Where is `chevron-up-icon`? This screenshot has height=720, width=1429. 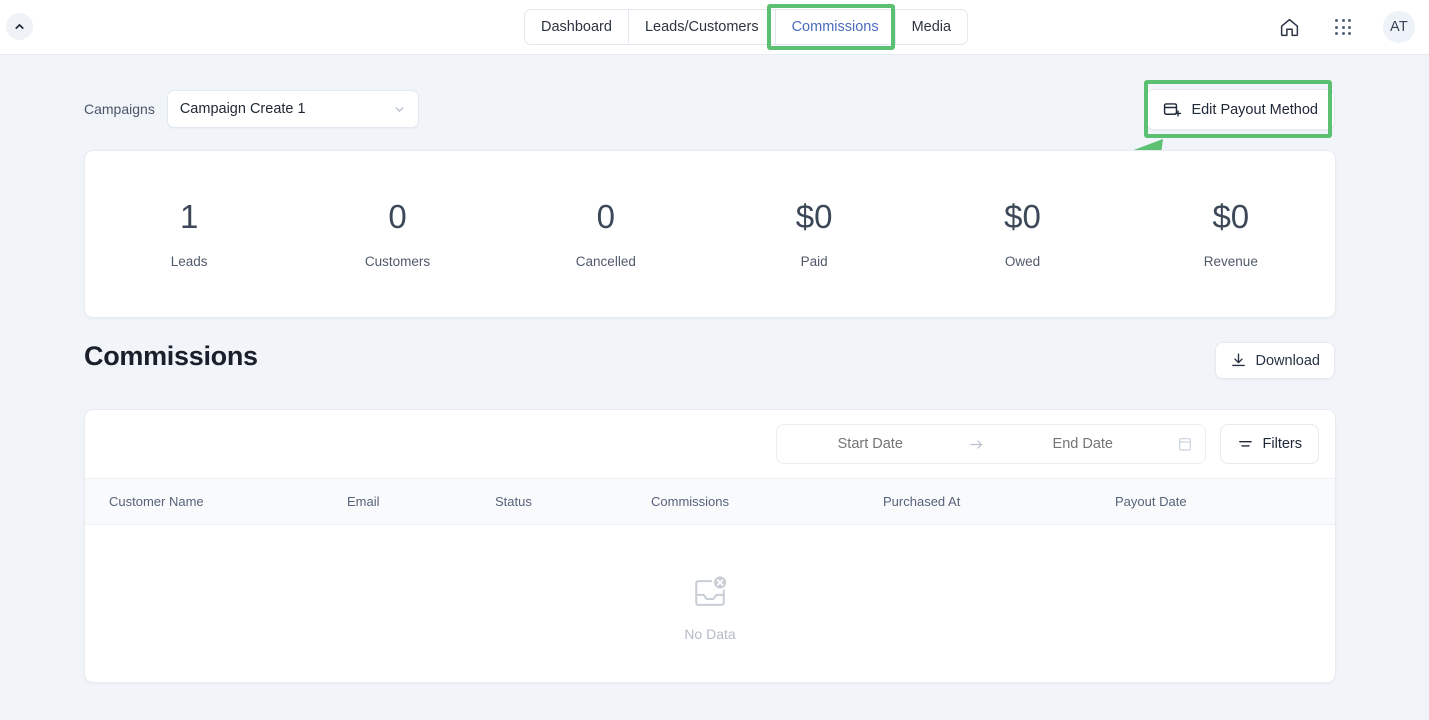
chevron-up-icon is located at coordinates (19, 26).